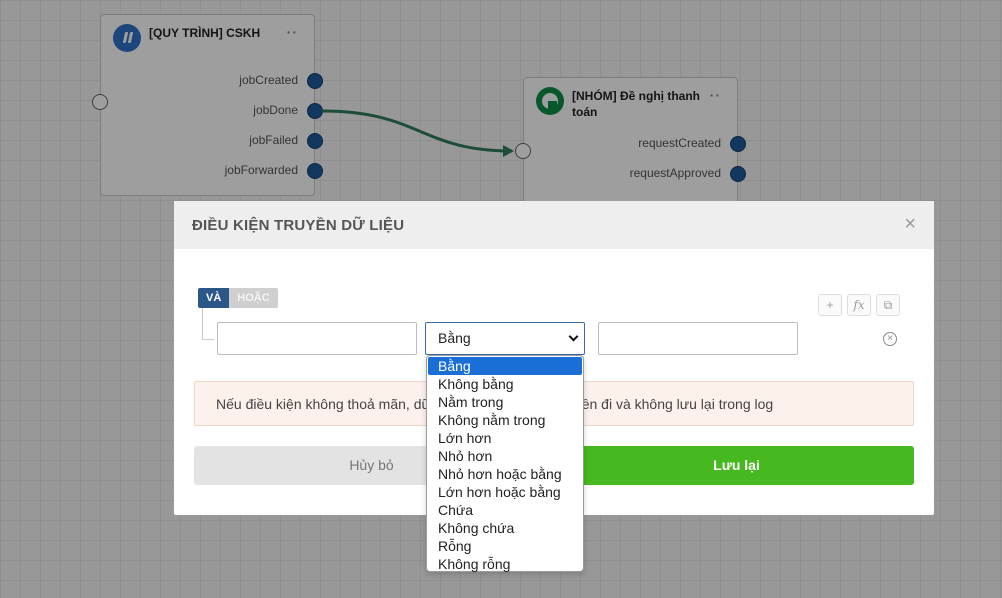 This screenshot has width=1002, height=598. Describe the element at coordinates (505, 474) in the screenshot. I see `operator-option: Nhỏ hơn hoặc bằng` at that location.